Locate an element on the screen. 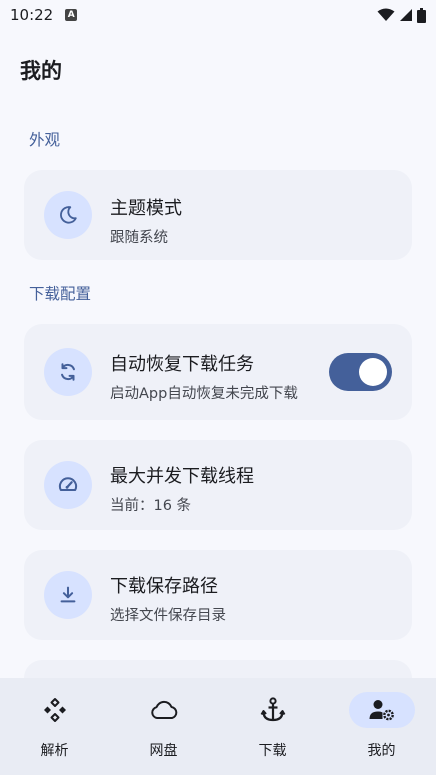 The height and width of the screenshot is (775, 436). parse-icon is located at coordinates (55, 710).